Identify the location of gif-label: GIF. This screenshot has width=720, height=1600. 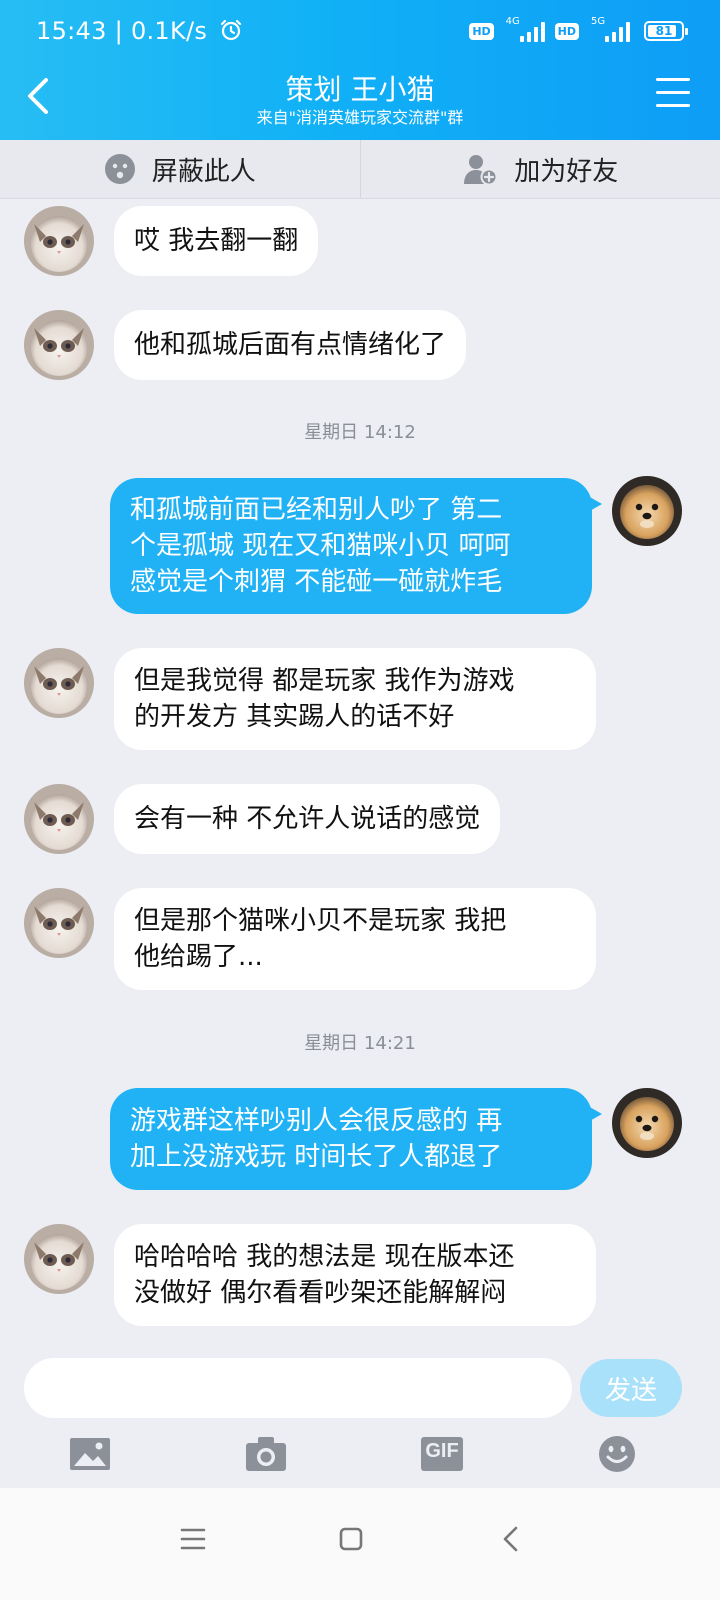
(442, 1451).